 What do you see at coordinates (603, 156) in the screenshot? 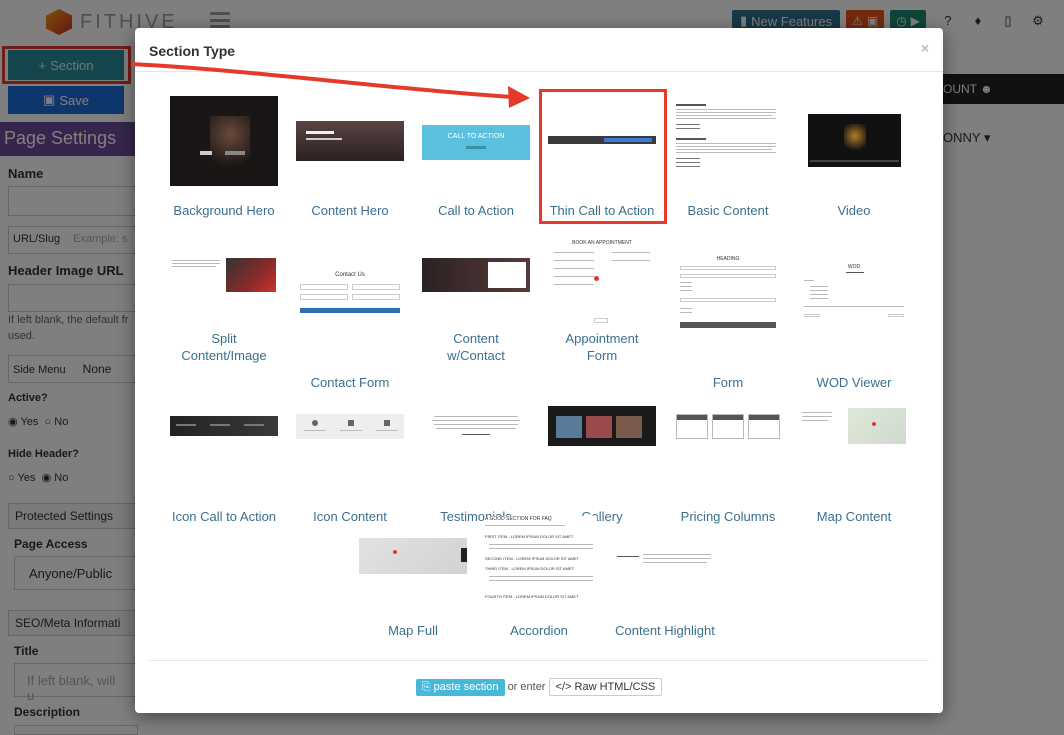
I see `thin-cta-highlight` at bounding box center [603, 156].